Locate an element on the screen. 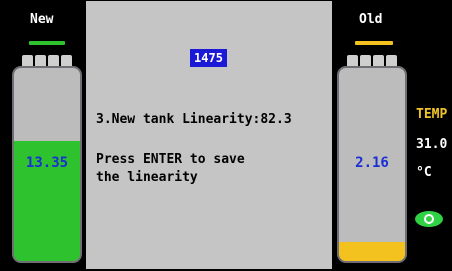 This screenshot has width=452, height=271. old-tank-cap is located at coordinates (372, 60).